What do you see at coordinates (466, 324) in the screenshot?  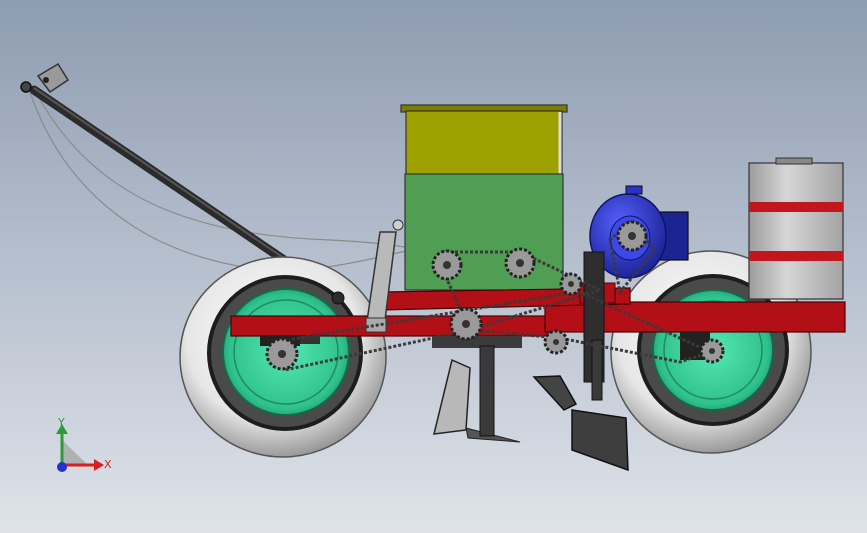 I see `sprocket-center` at bounding box center [466, 324].